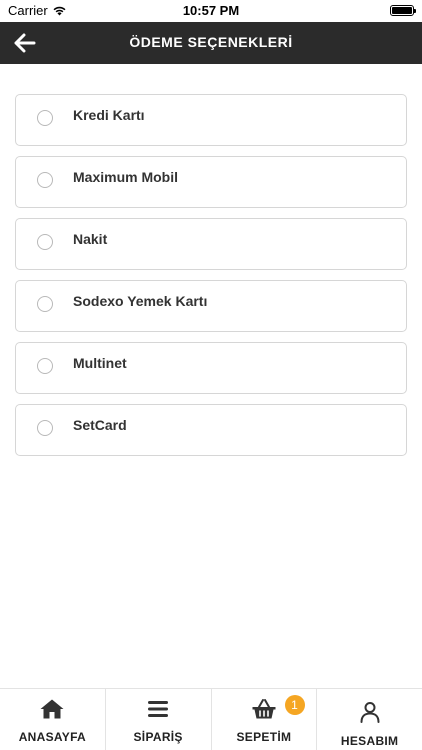 The height and width of the screenshot is (750, 422). What do you see at coordinates (140, 301) in the screenshot?
I see `payment-option-label: Sodexo Yemek Kartı` at bounding box center [140, 301].